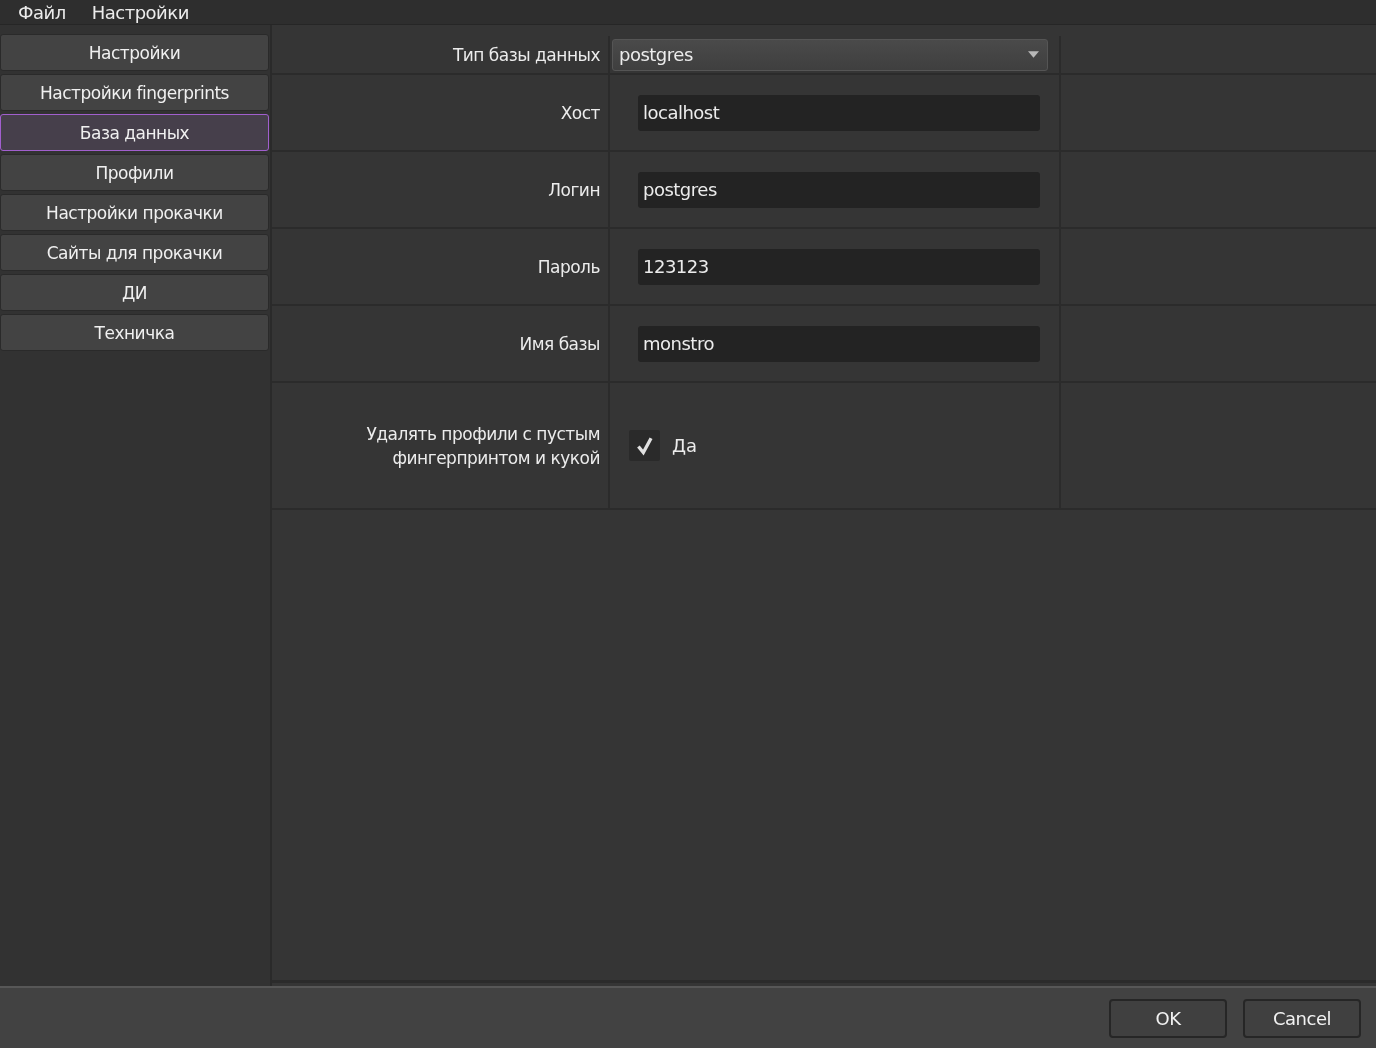 The image size is (1376, 1048). Describe the element at coordinates (441, 54) in the screenshot. I see `field-label: Тип базы данных` at that location.